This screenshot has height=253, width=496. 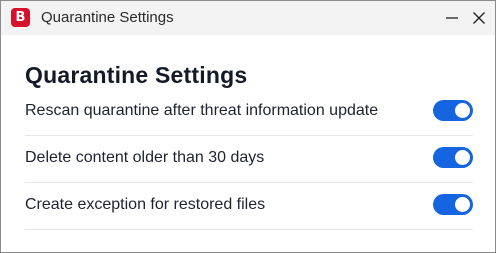 I want to click on setting-label: Create exception for restored files, so click(x=145, y=204).